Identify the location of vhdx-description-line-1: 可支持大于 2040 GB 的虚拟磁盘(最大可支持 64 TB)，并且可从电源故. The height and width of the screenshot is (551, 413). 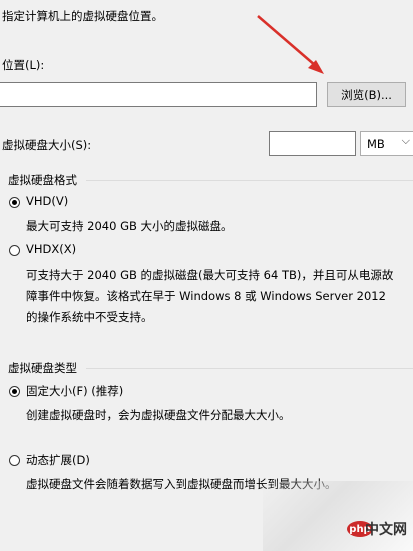
(210, 275).